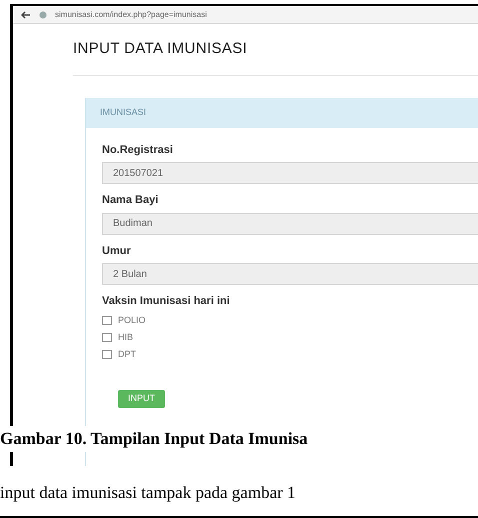 The image size is (478, 518). What do you see at coordinates (26, 14) in the screenshot?
I see `back-icon` at bounding box center [26, 14].